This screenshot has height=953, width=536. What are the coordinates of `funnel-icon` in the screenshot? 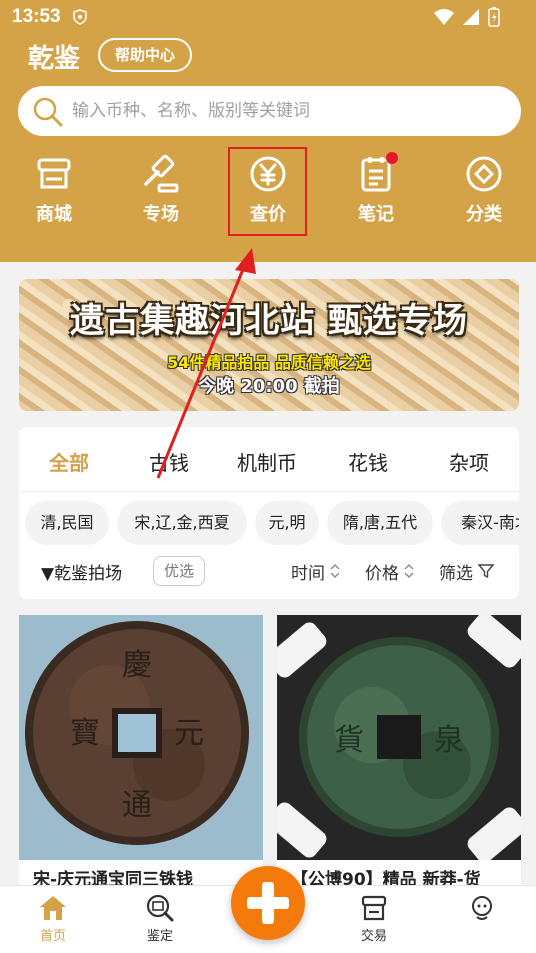 It's located at (486, 571).